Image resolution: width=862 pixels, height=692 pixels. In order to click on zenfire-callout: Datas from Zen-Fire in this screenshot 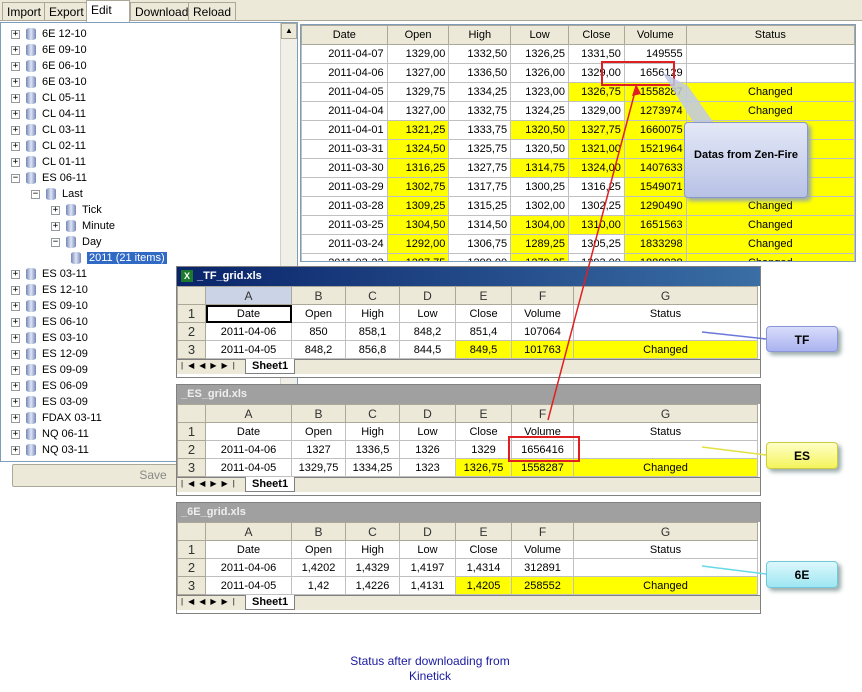, I will do `click(746, 160)`.